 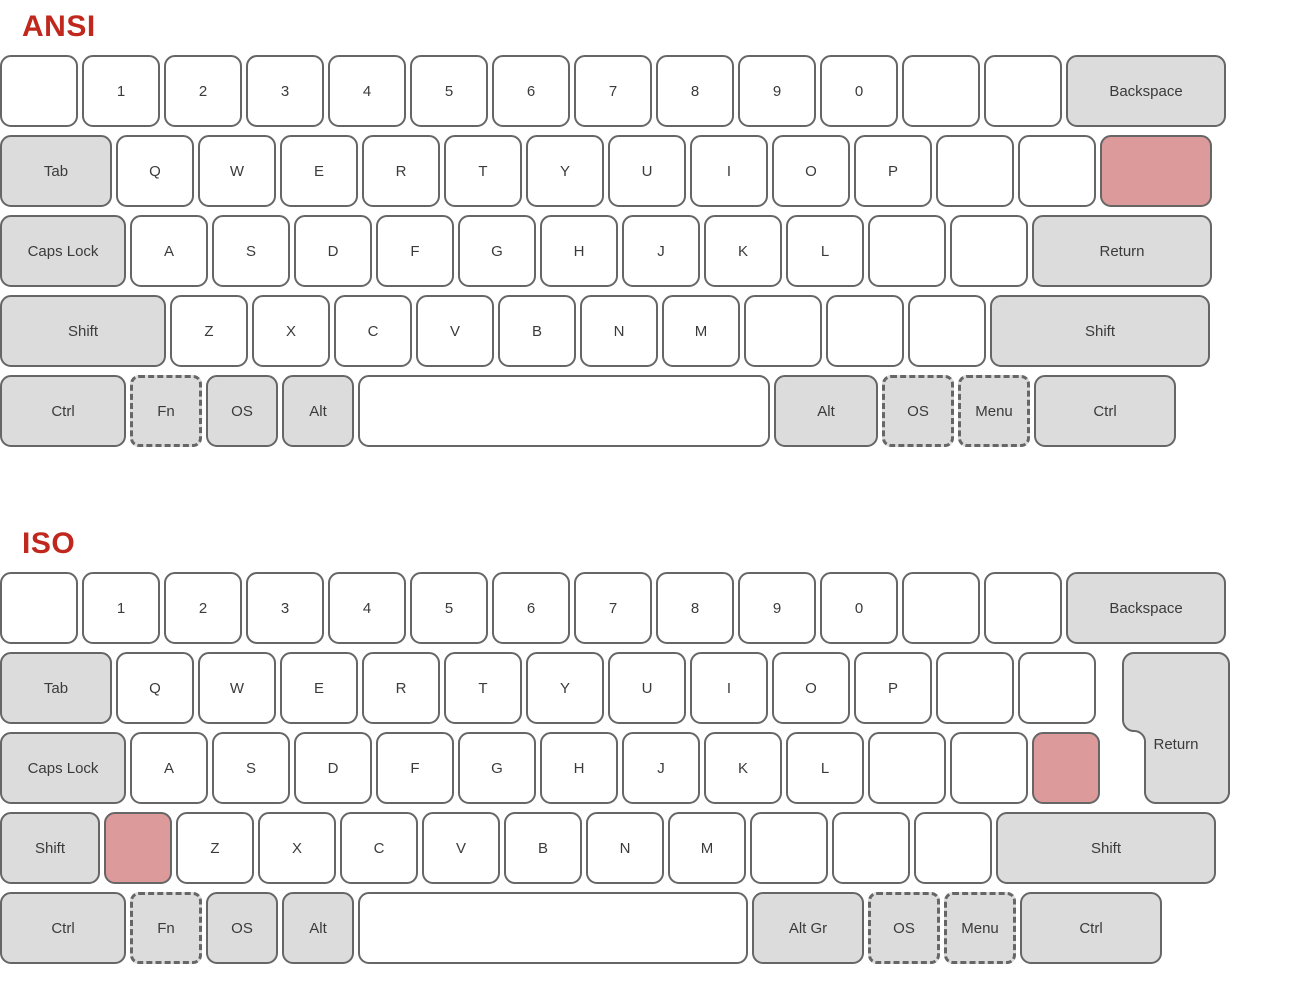 What do you see at coordinates (415, 251) in the screenshot?
I see `key-f: F` at bounding box center [415, 251].